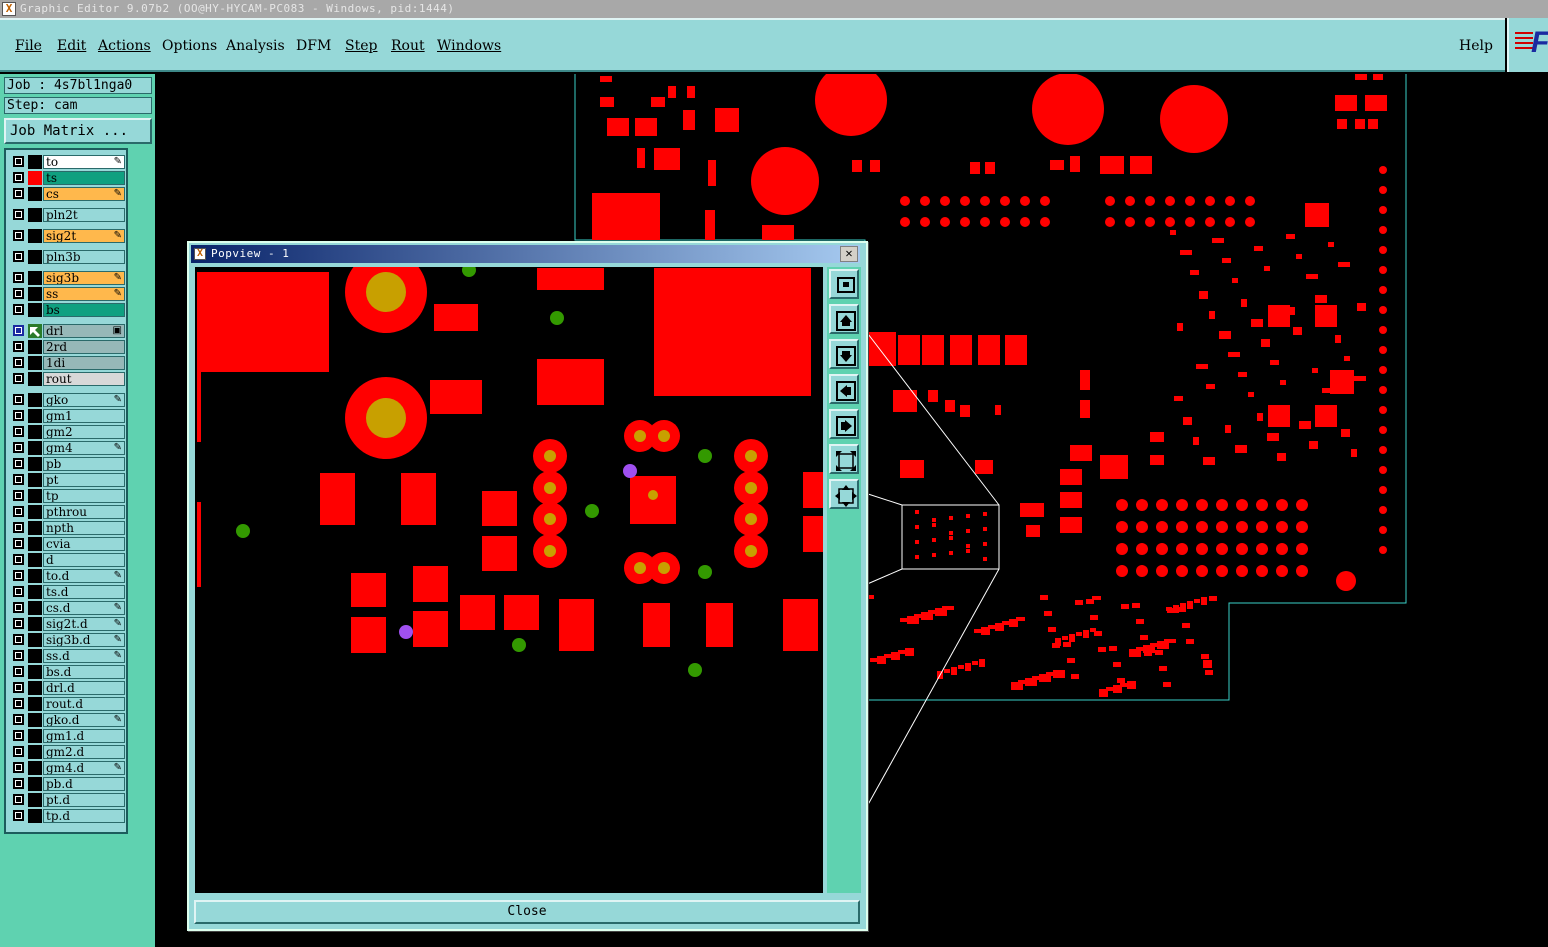  What do you see at coordinates (84, 784) in the screenshot?
I see `layer-name: pb.d` at bounding box center [84, 784].